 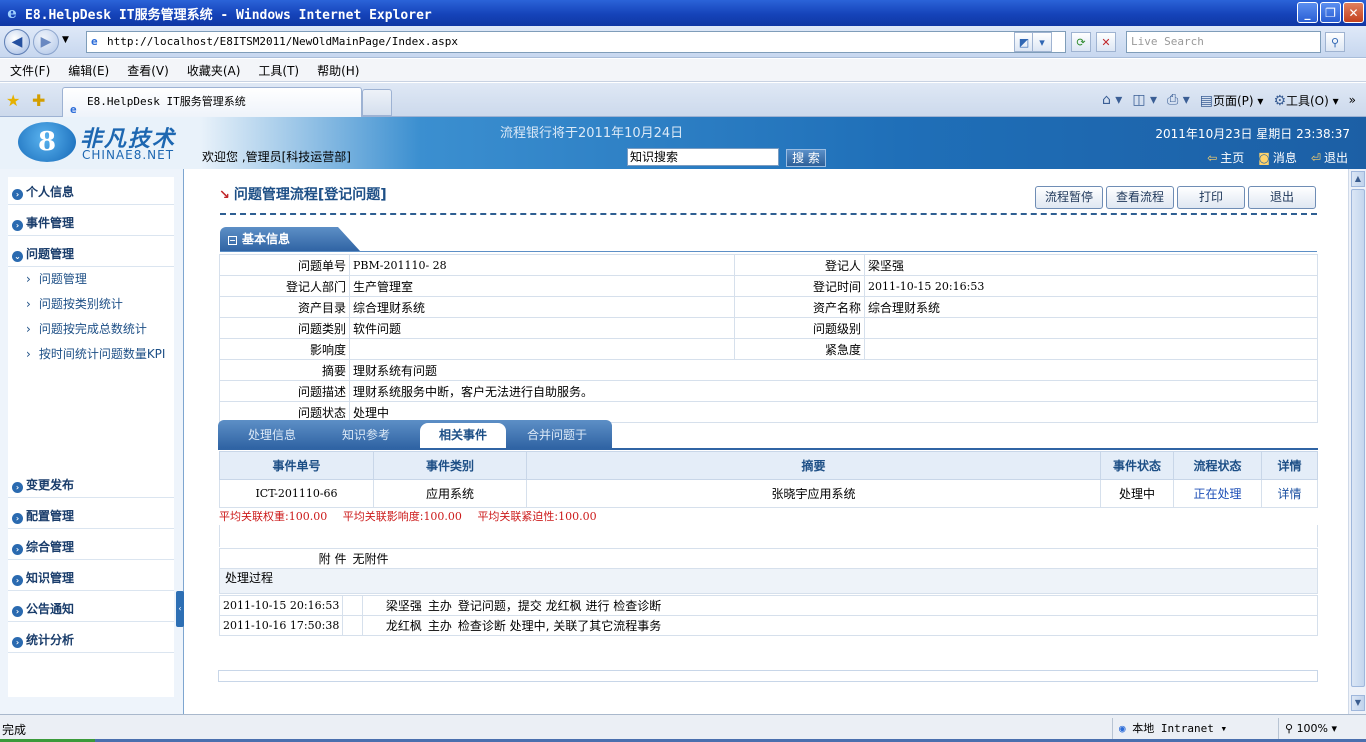 I want to click on scroll-thumb, so click(x=1358, y=438).